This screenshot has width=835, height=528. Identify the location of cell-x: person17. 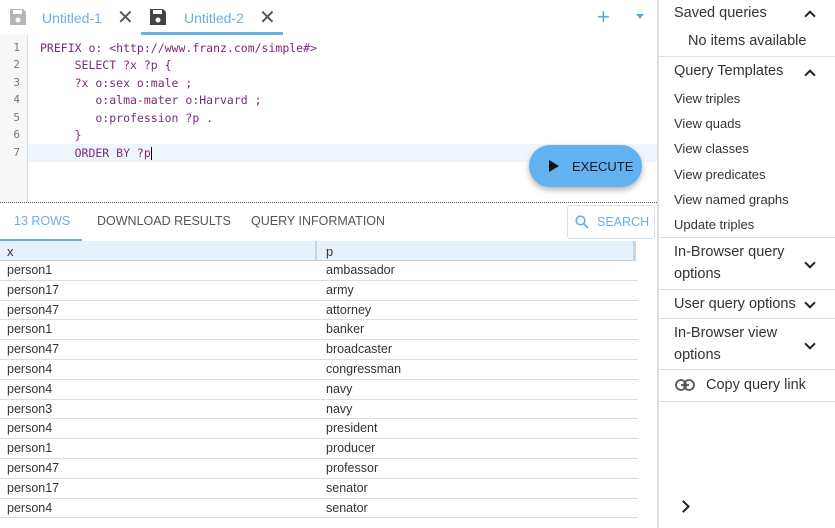
(33, 487).